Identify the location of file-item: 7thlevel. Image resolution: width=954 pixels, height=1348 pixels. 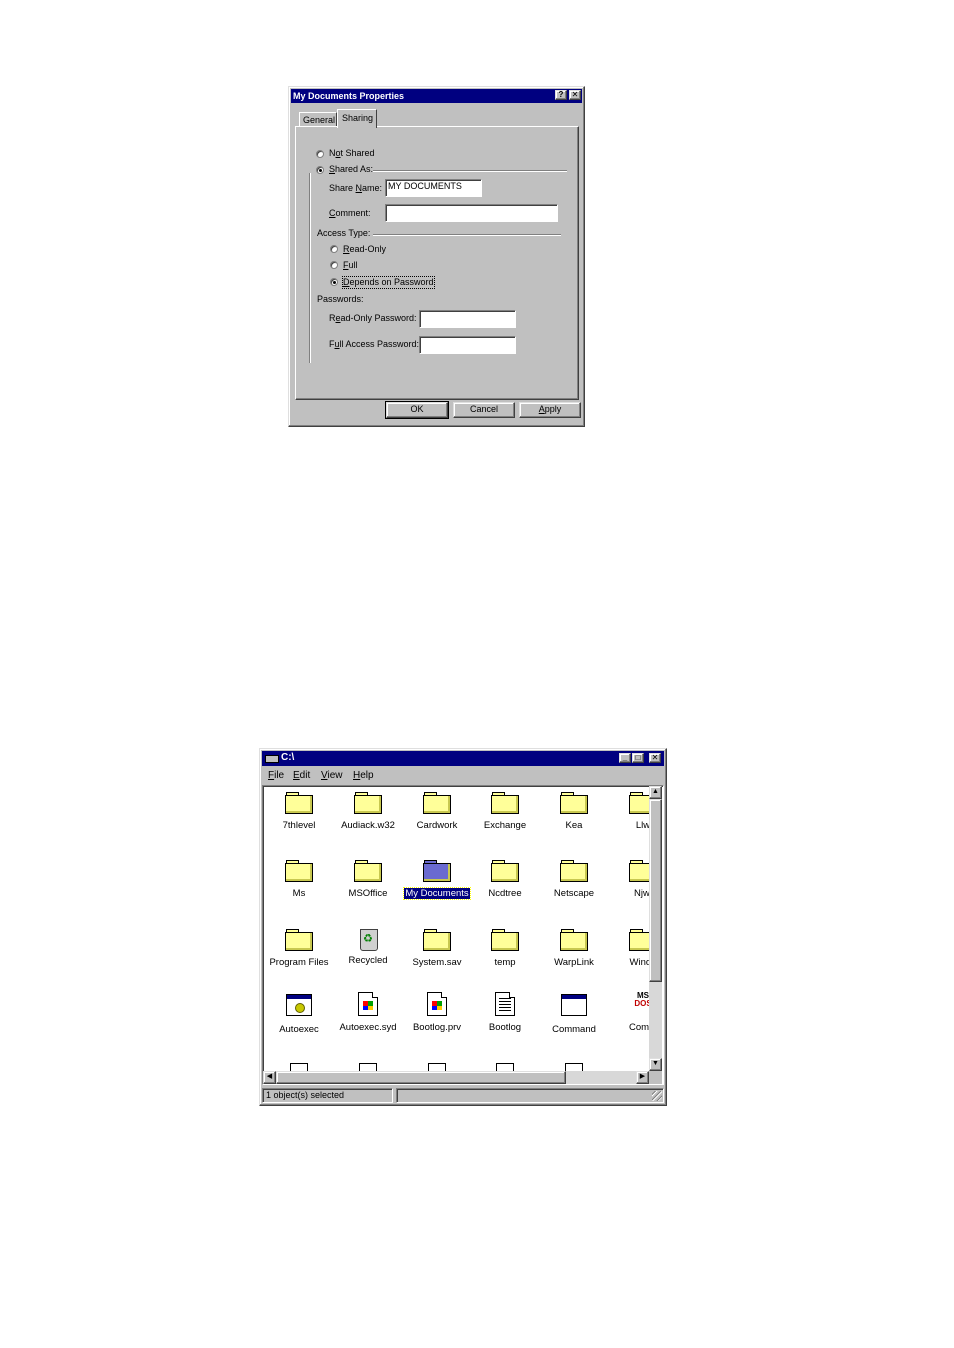
(299, 811).